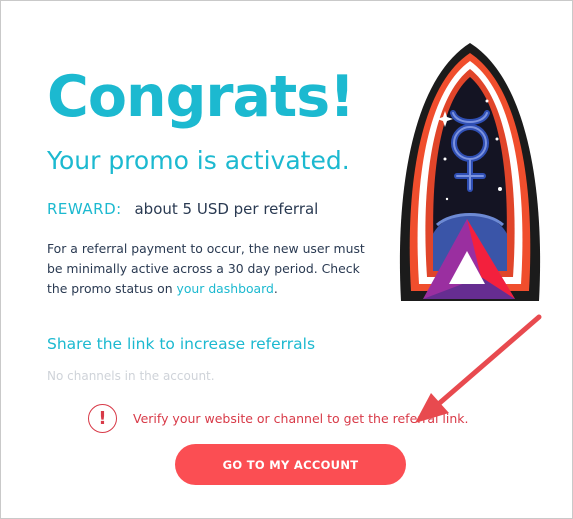 The image size is (573, 519). Describe the element at coordinates (226, 209) in the screenshot. I see `reward-value: about 5 USD per referral` at that location.